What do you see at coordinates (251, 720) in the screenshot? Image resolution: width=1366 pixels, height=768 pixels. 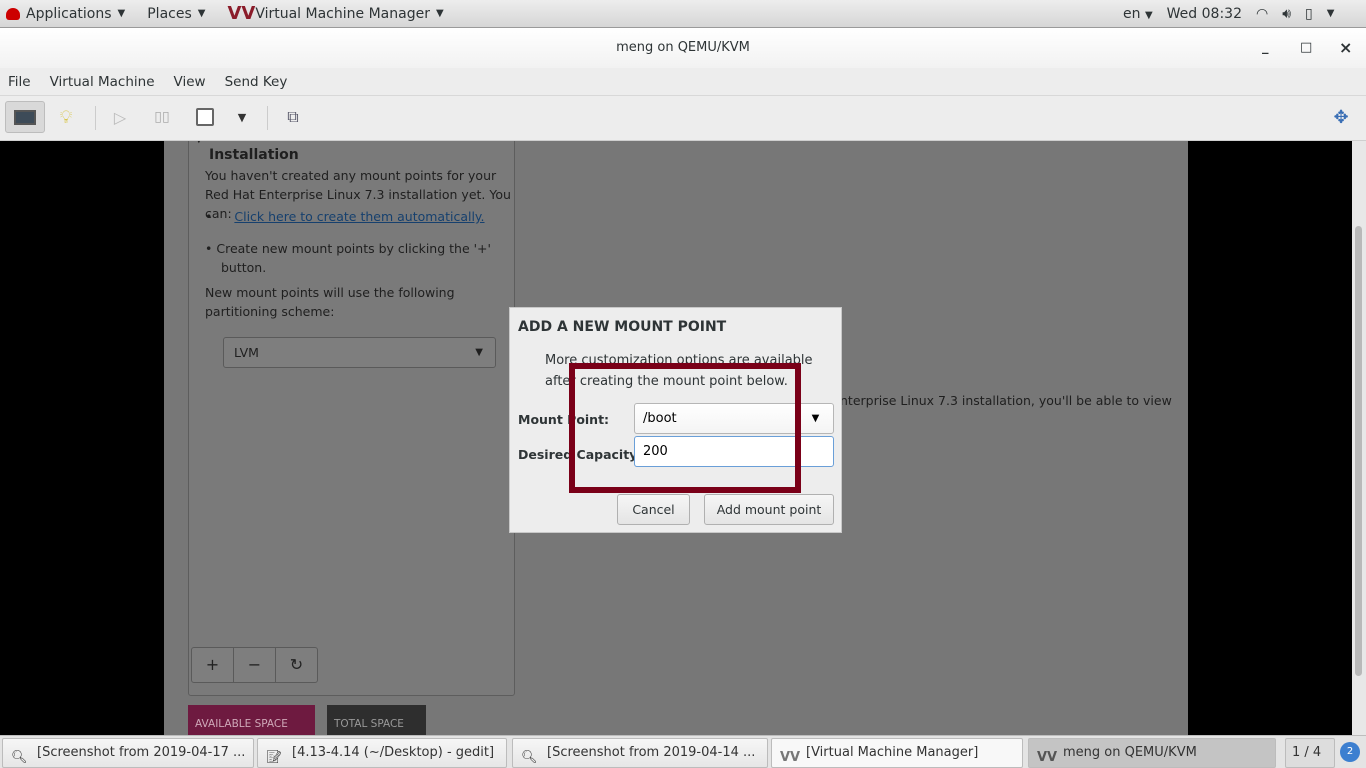 I see `available-space: AVAILABLE SPACE` at bounding box center [251, 720].